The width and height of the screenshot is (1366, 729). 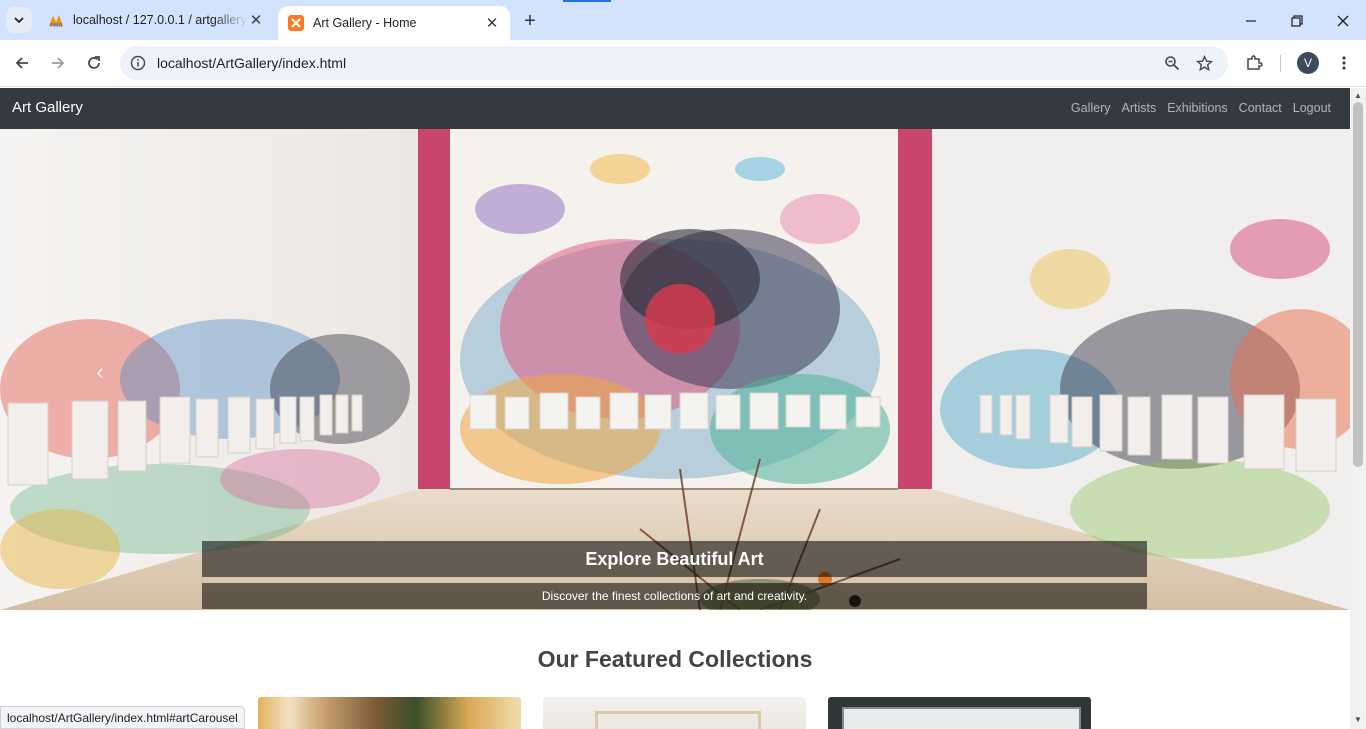 I want to click on toolbar-divider, so click(x=1280, y=63).